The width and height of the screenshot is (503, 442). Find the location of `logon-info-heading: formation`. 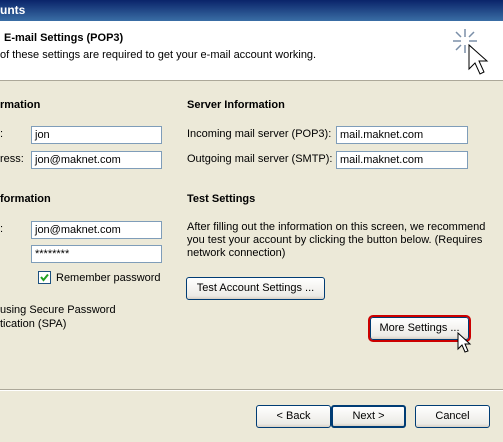

logon-info-heading: formation is located at coordinates (25, 199).